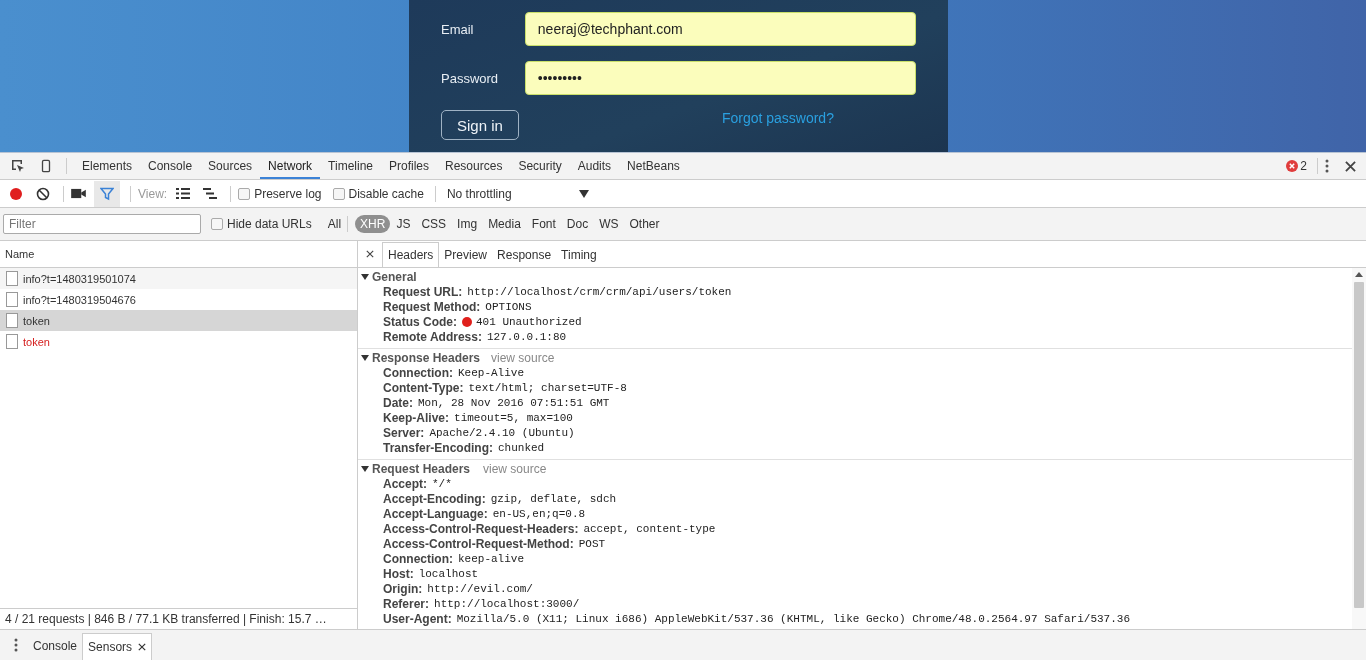 This screenshot has width=1366, height=660. What do you see at coordinates (210, 193) in the screenshot?
I see `waterfall-icon` at bounding box center [210, 193].